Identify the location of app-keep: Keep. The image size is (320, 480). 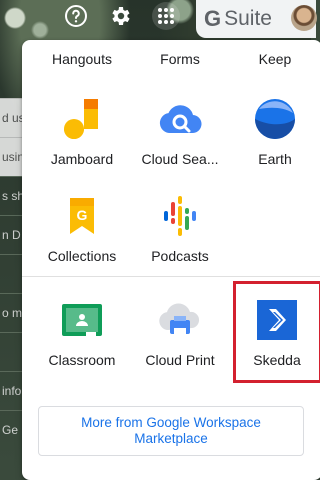
(273, 59).